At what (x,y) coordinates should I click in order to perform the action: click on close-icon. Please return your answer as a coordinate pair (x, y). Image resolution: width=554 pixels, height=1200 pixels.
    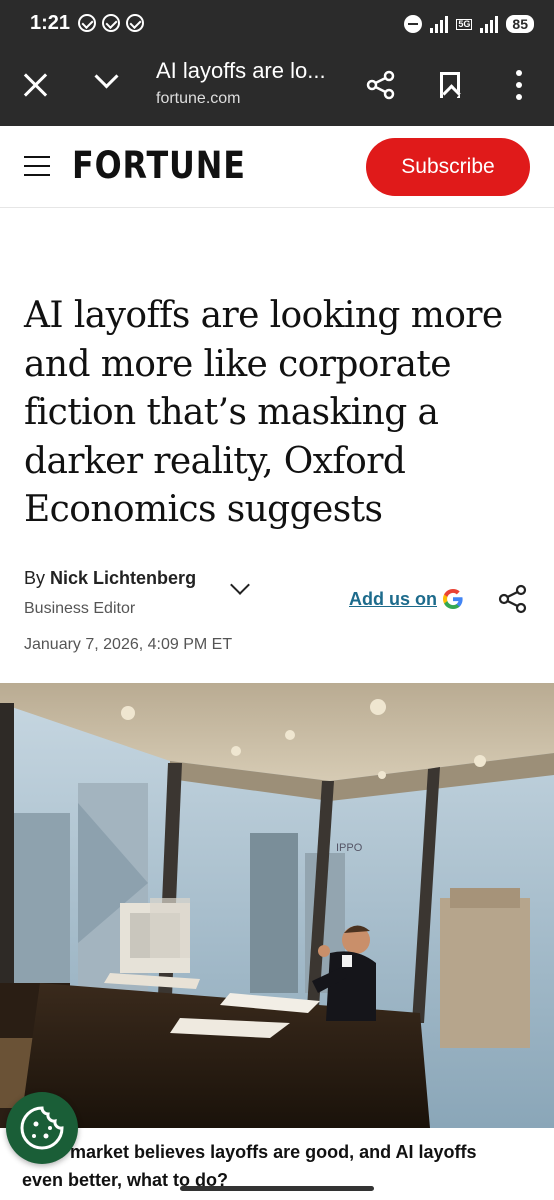
    Looking at the image, I should click on (35, 85).